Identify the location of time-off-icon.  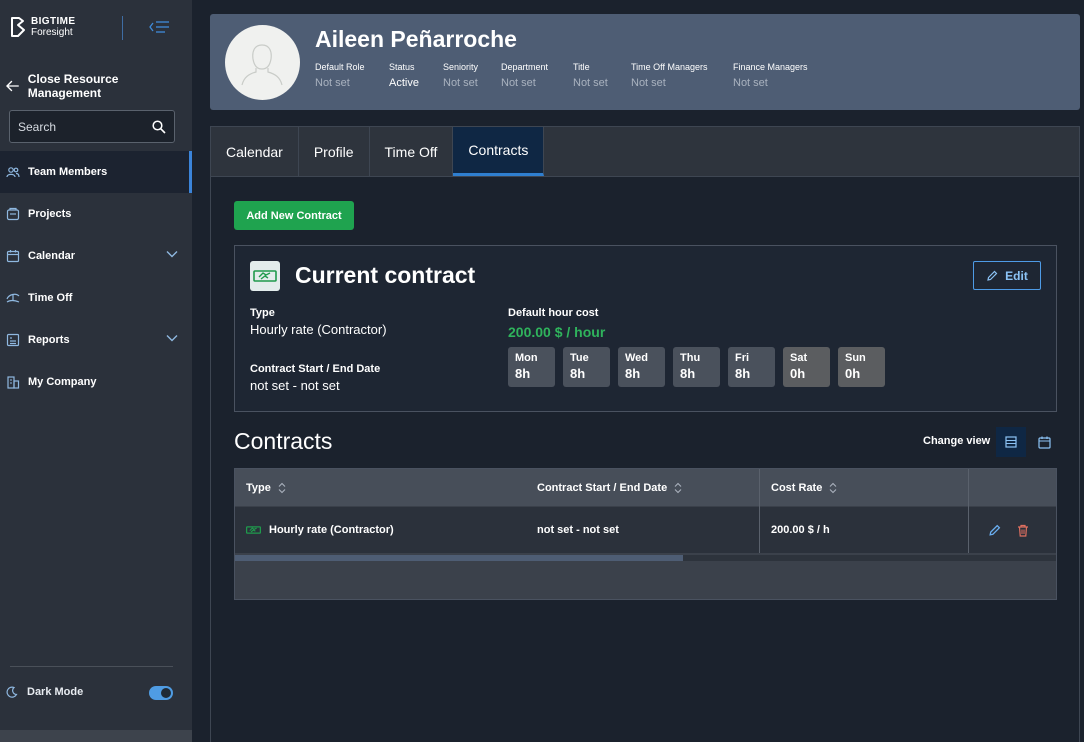
(13, 298).